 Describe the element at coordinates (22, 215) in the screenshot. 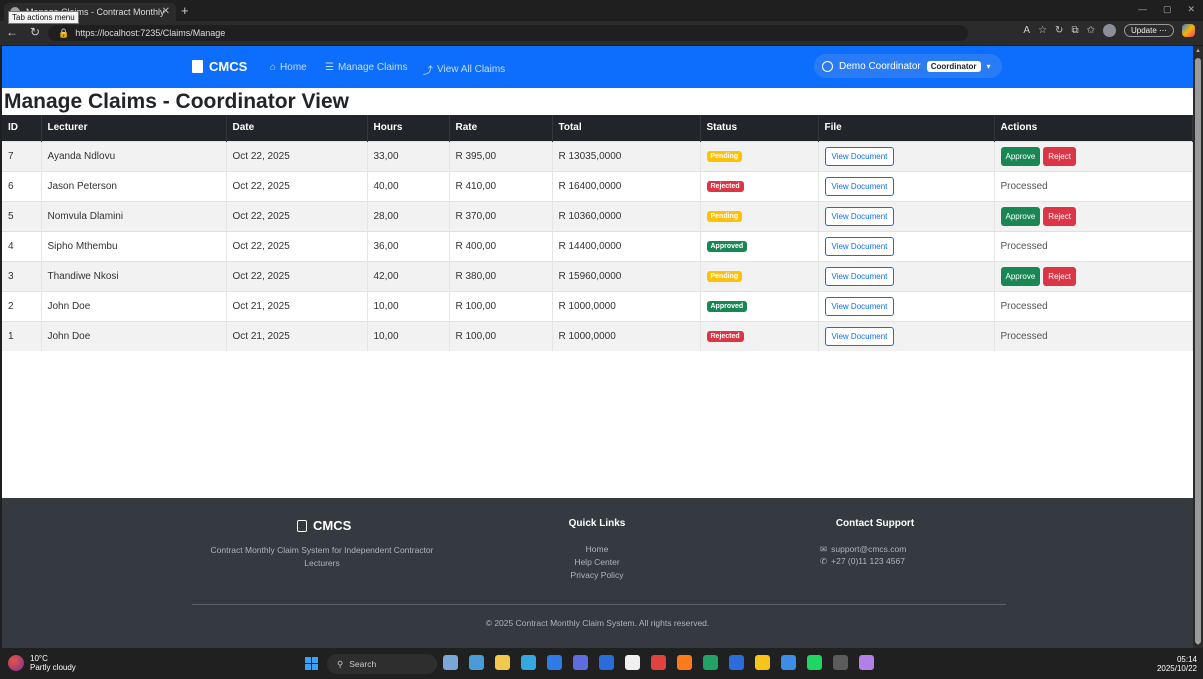

I see `cell-id: 5` at that location.